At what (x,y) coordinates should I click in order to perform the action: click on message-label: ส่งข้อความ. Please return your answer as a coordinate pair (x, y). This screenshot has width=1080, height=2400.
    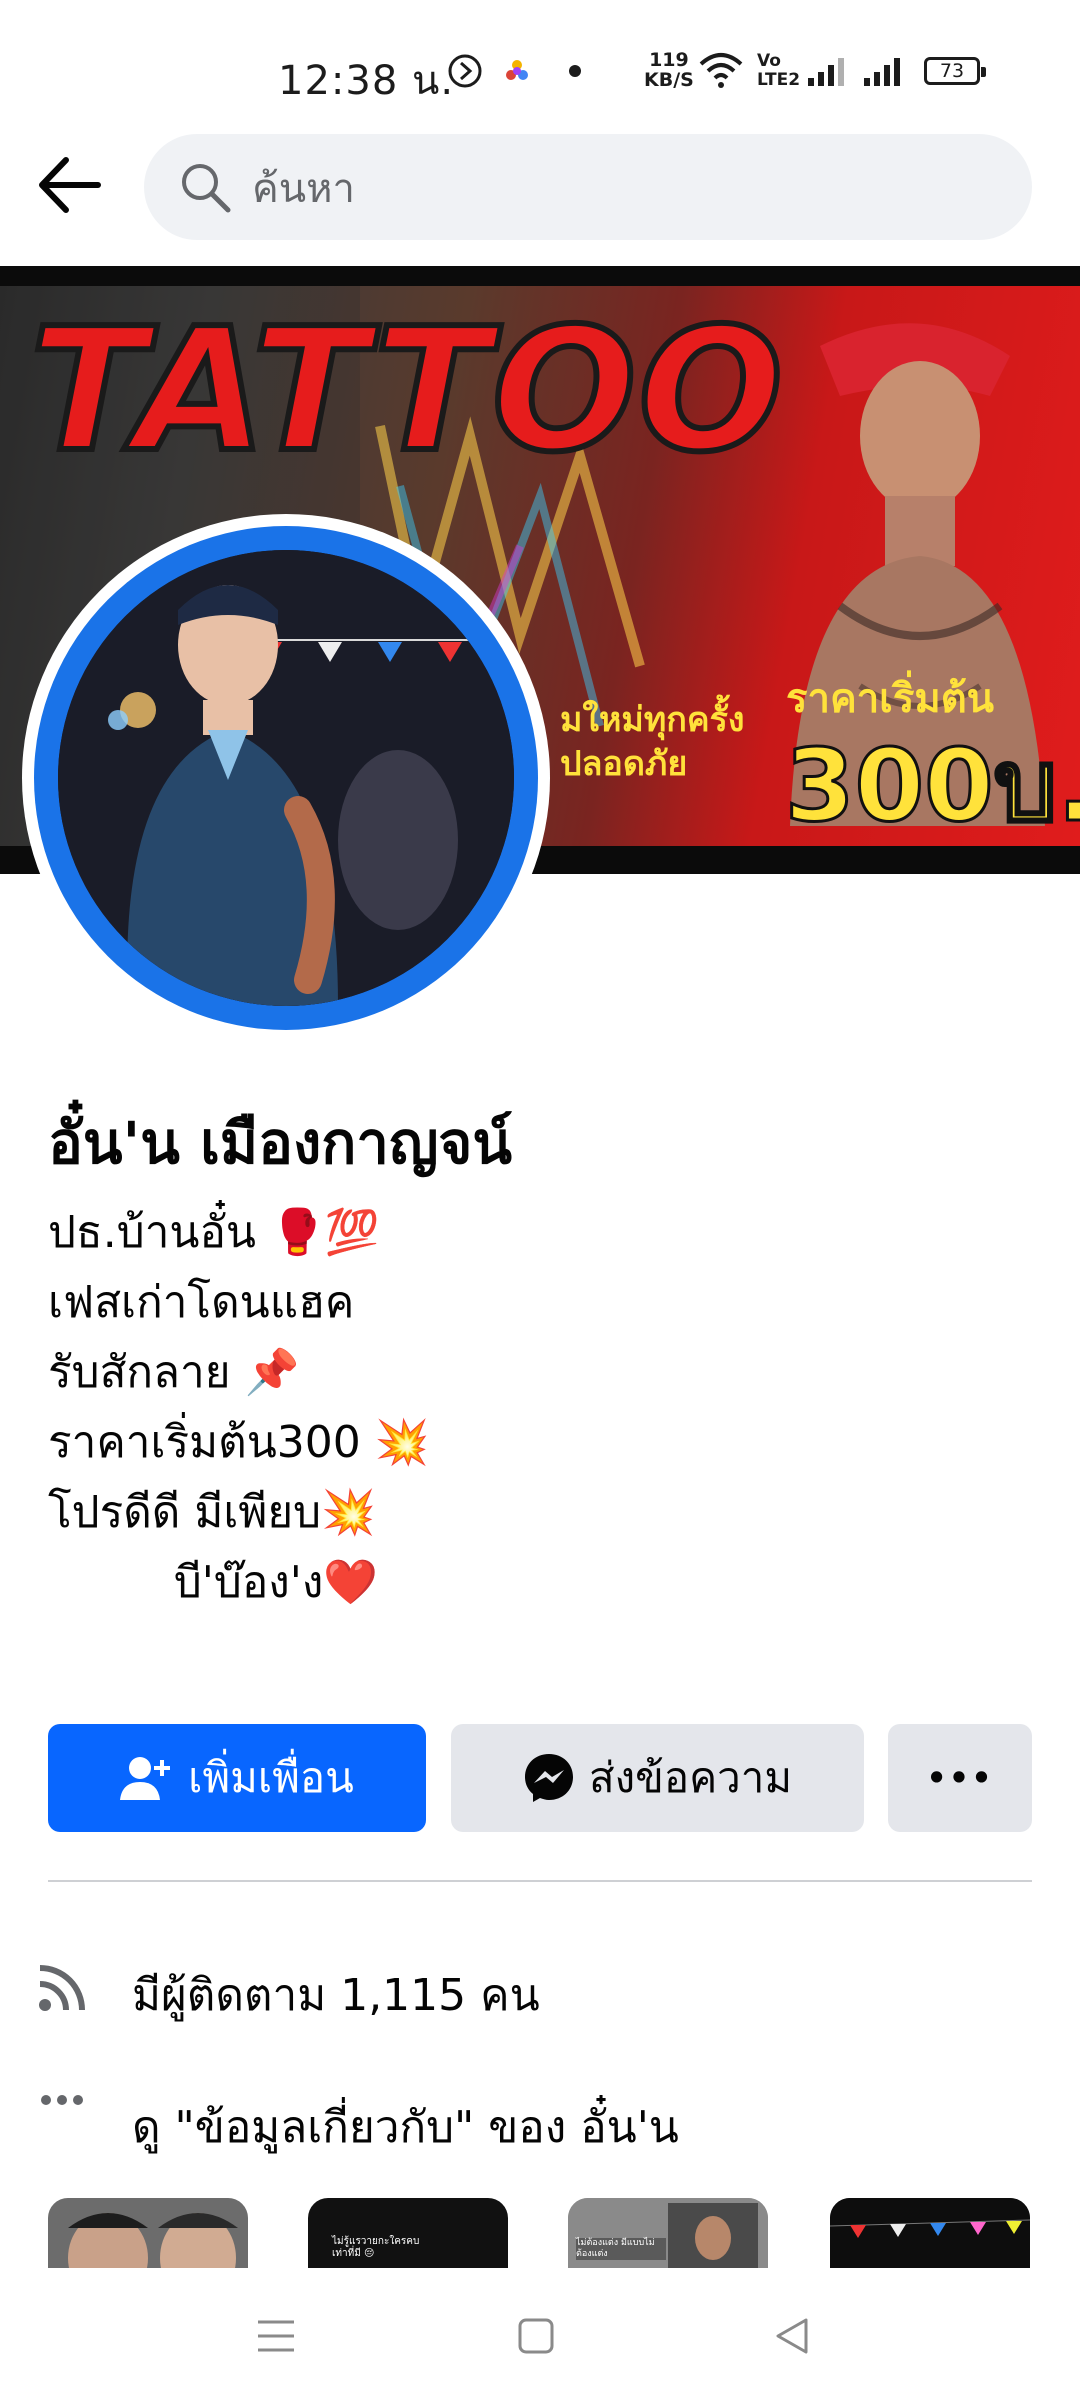
    Looking at the image, I should click on (690, 1777).